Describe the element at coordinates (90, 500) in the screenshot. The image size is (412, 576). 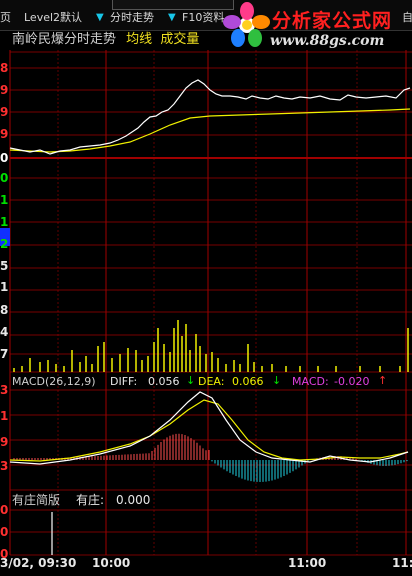
I see `zhuang-label: 有庄:` at that location.